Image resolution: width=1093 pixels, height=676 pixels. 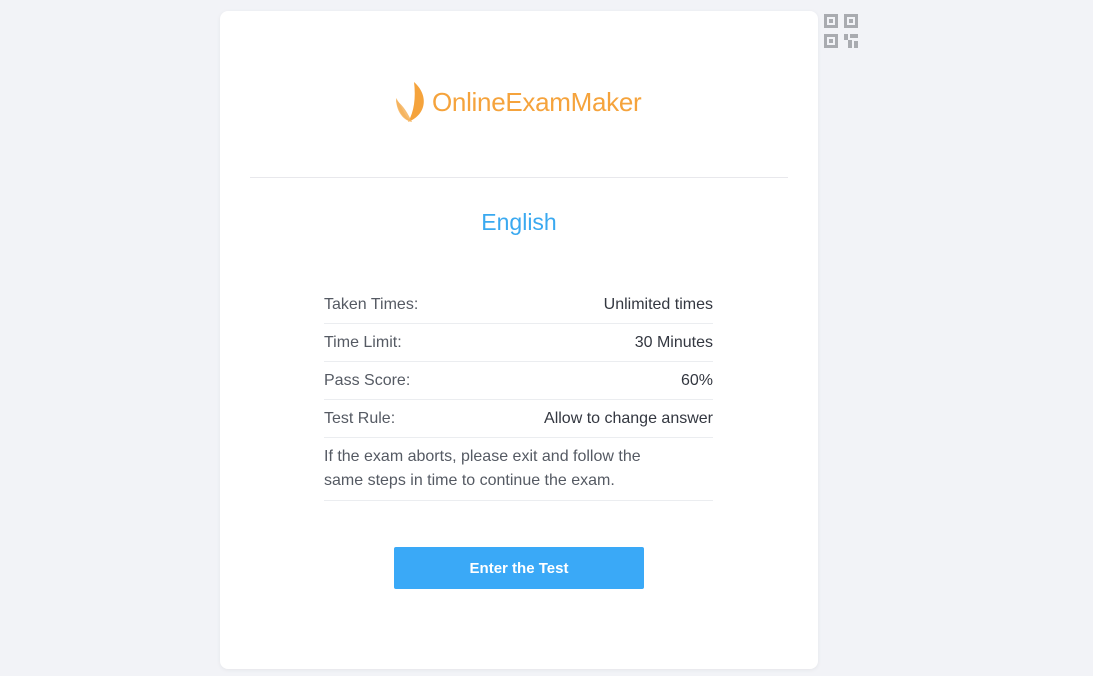 What do you see at coordinates (841, 31) in the screenshot?
I see `qr-code-icon` at bounding box center [841, 31].